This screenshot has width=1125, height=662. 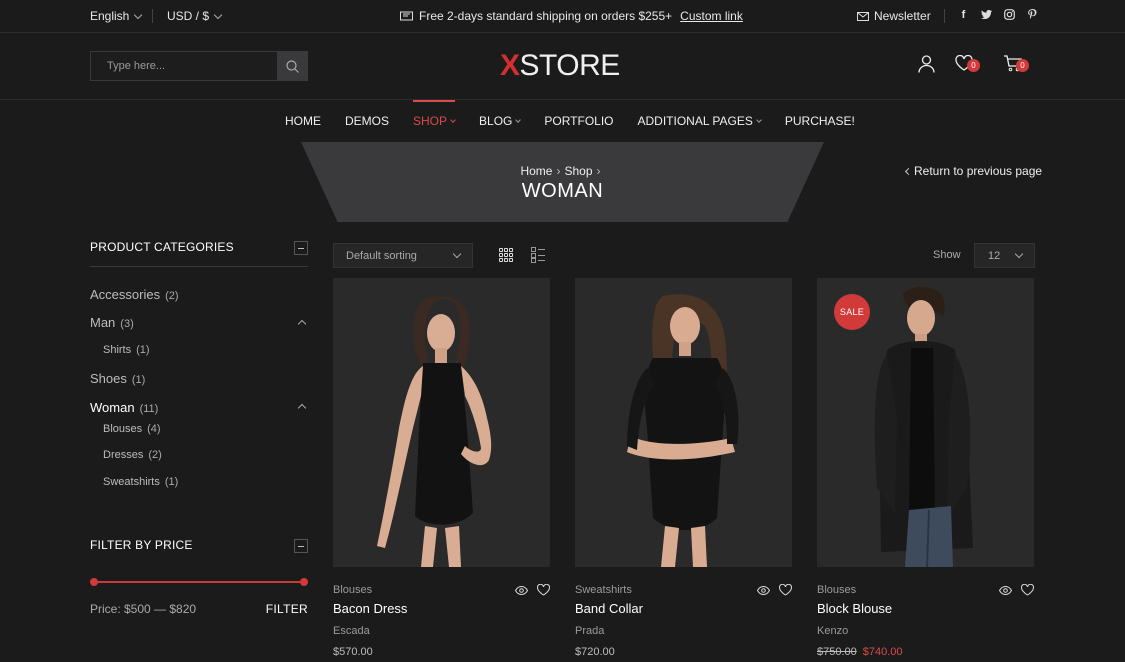 What do you see at coordinates (287, 609) in the screenshot?
I see `filter-button: FILTER` at bounding box center [287, 609].